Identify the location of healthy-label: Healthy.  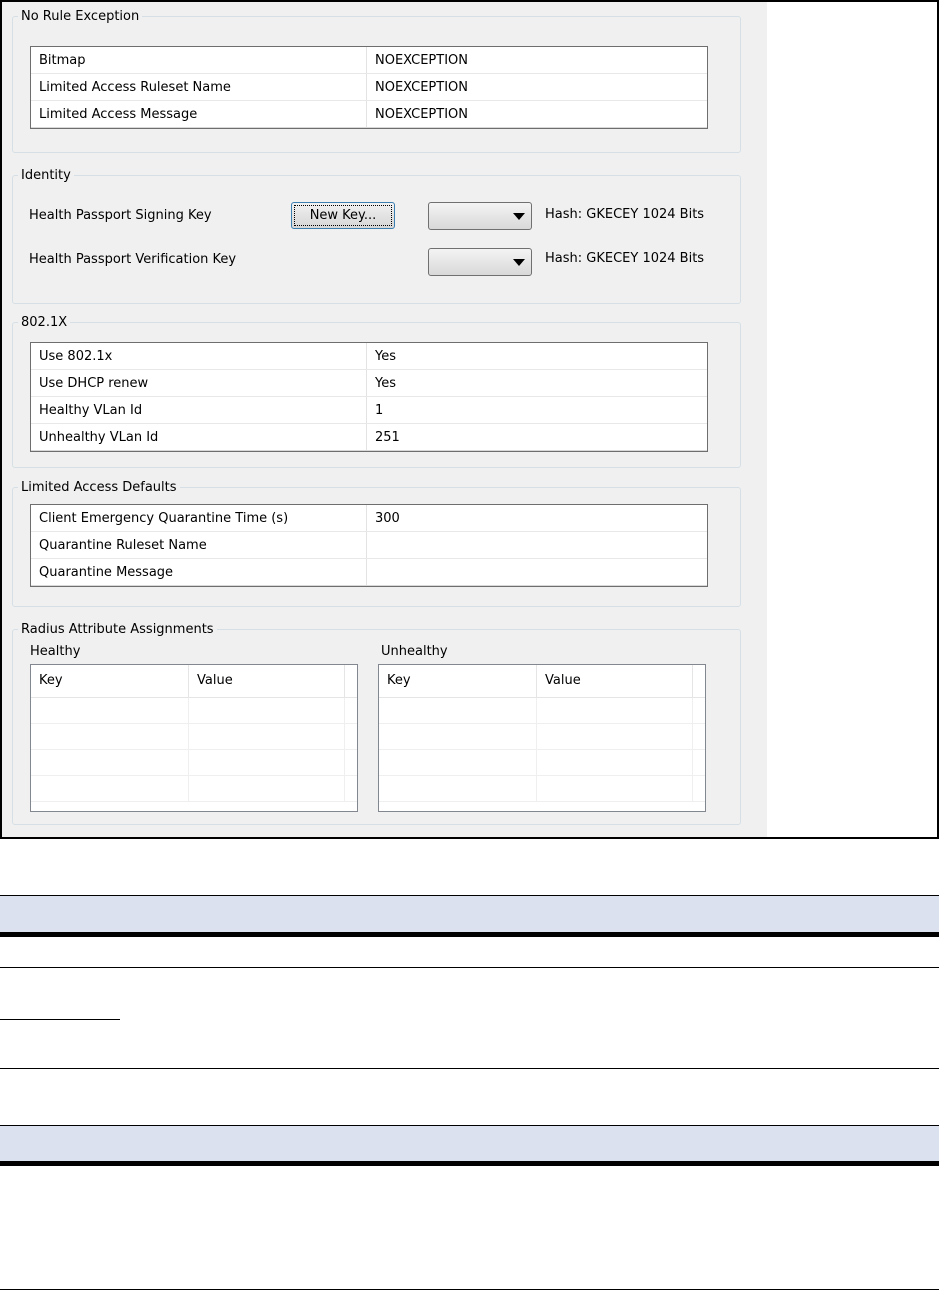
(55, 651).